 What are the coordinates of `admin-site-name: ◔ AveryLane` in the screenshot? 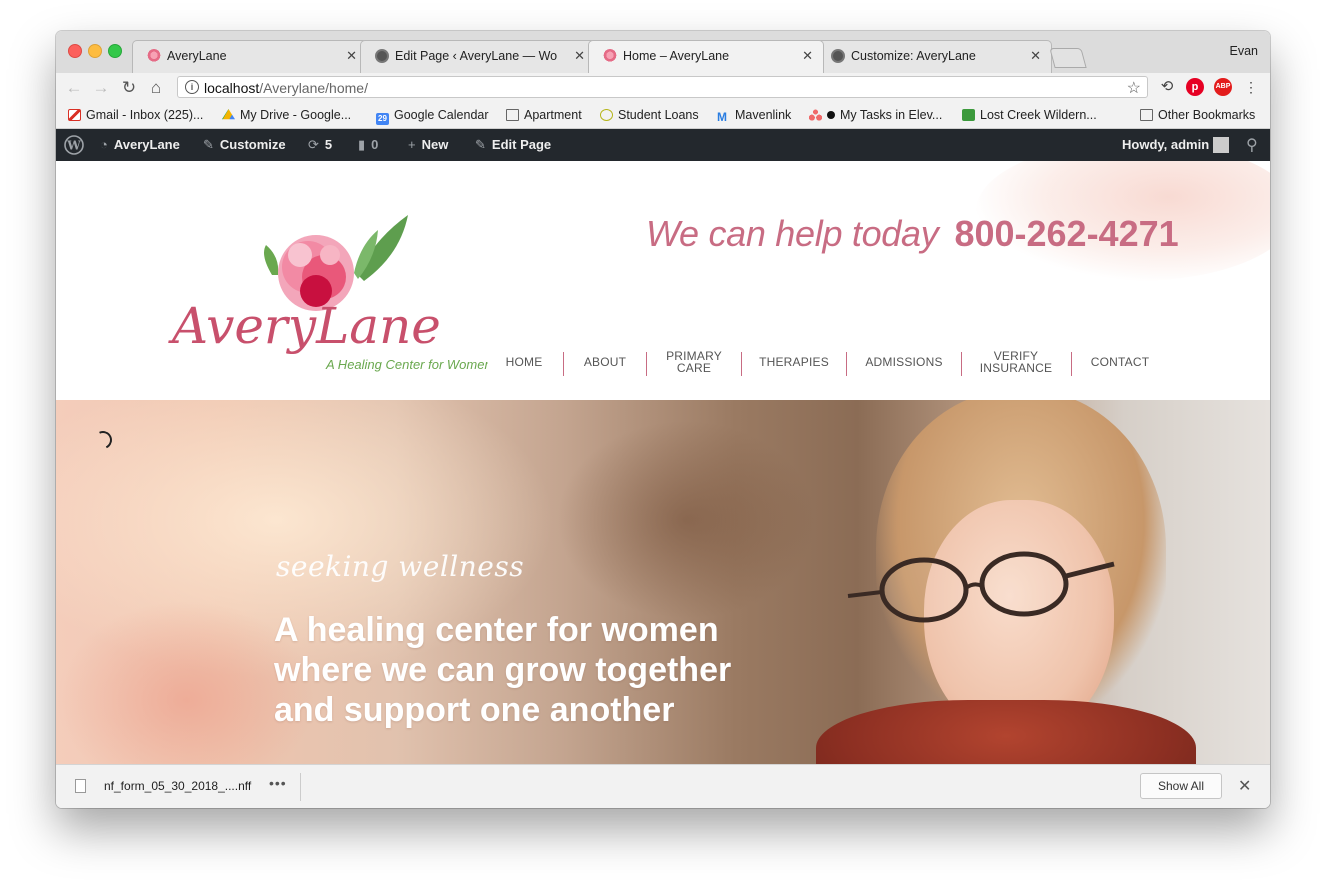 It's located at (140, 144).